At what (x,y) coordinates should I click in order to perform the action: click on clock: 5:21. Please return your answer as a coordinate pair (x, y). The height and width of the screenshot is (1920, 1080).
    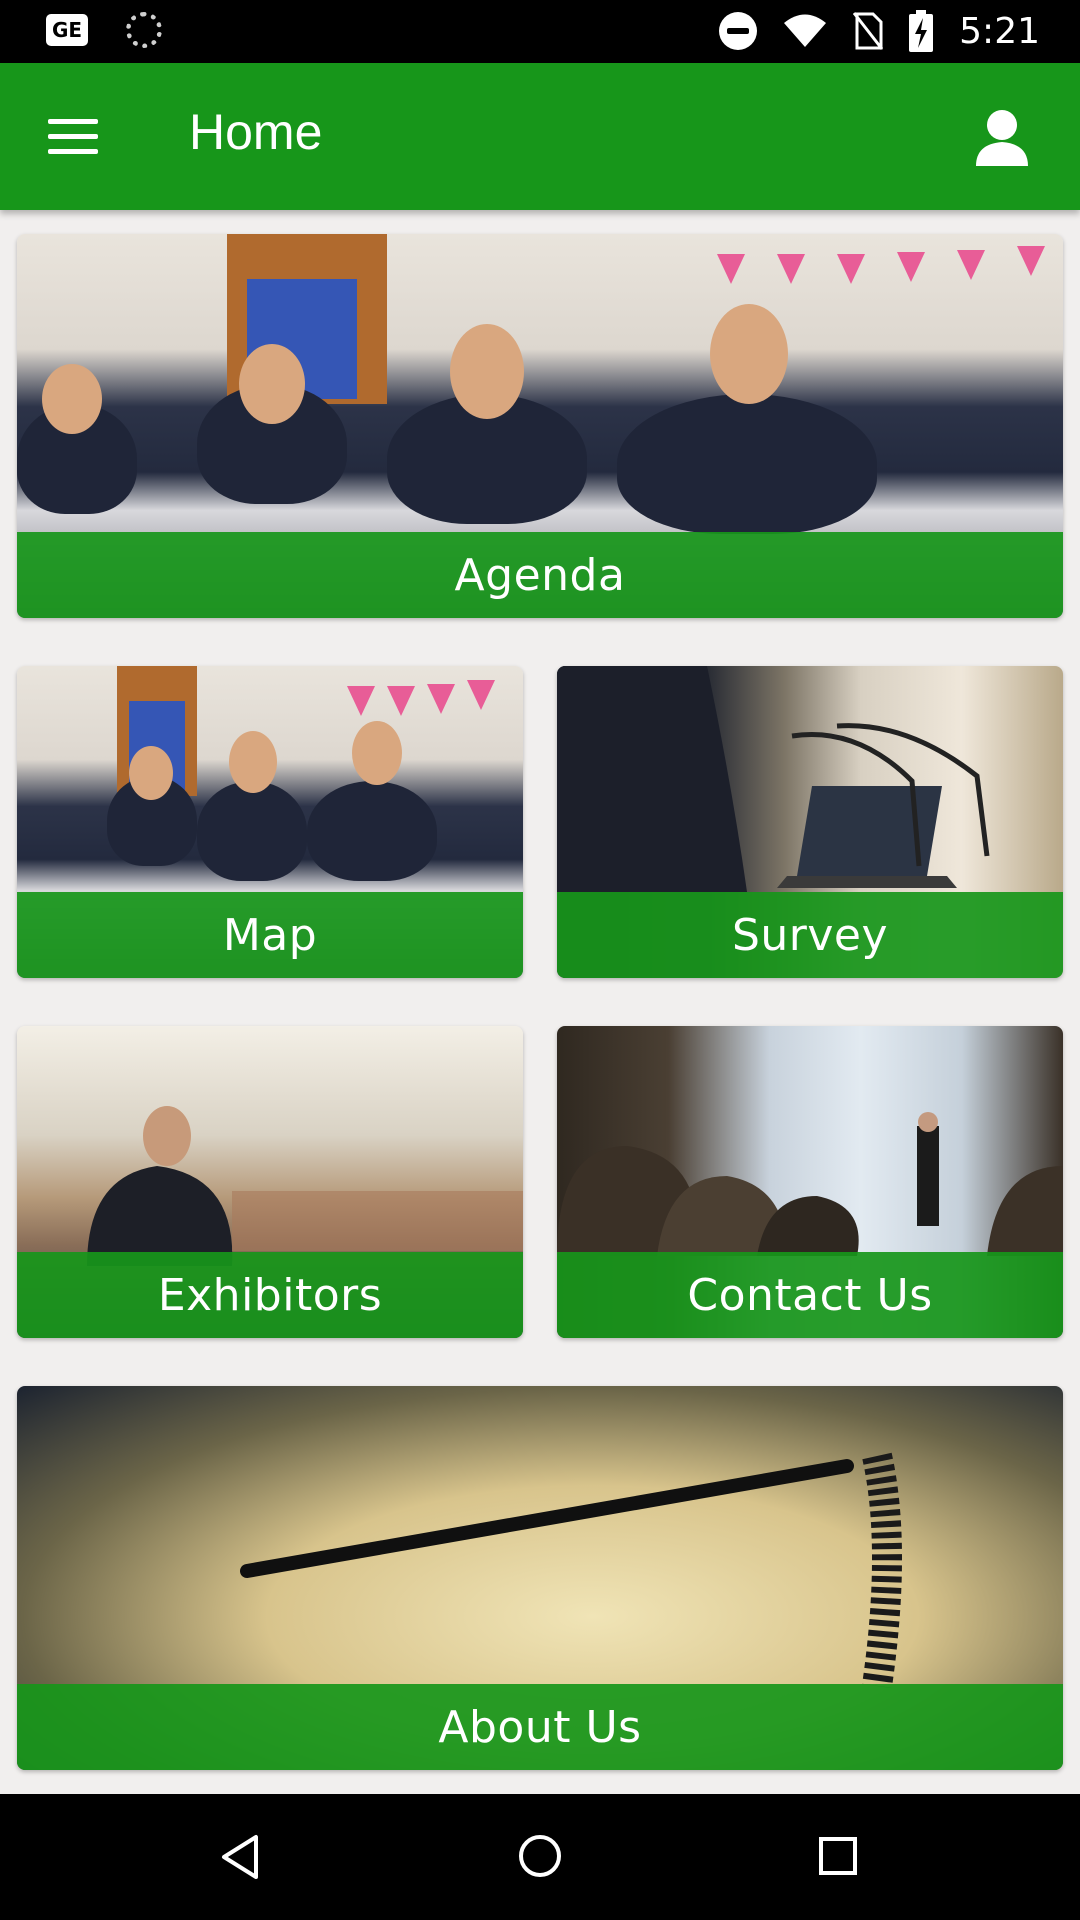
    Looking at the image, I should click on (999, 31).